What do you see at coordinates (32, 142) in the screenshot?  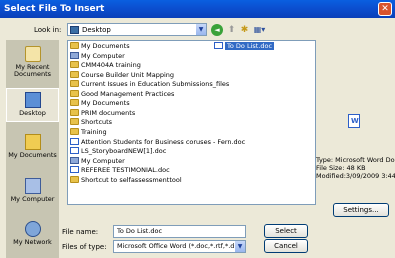 I see `my-documents-icon` at bounding box center [32, 142].